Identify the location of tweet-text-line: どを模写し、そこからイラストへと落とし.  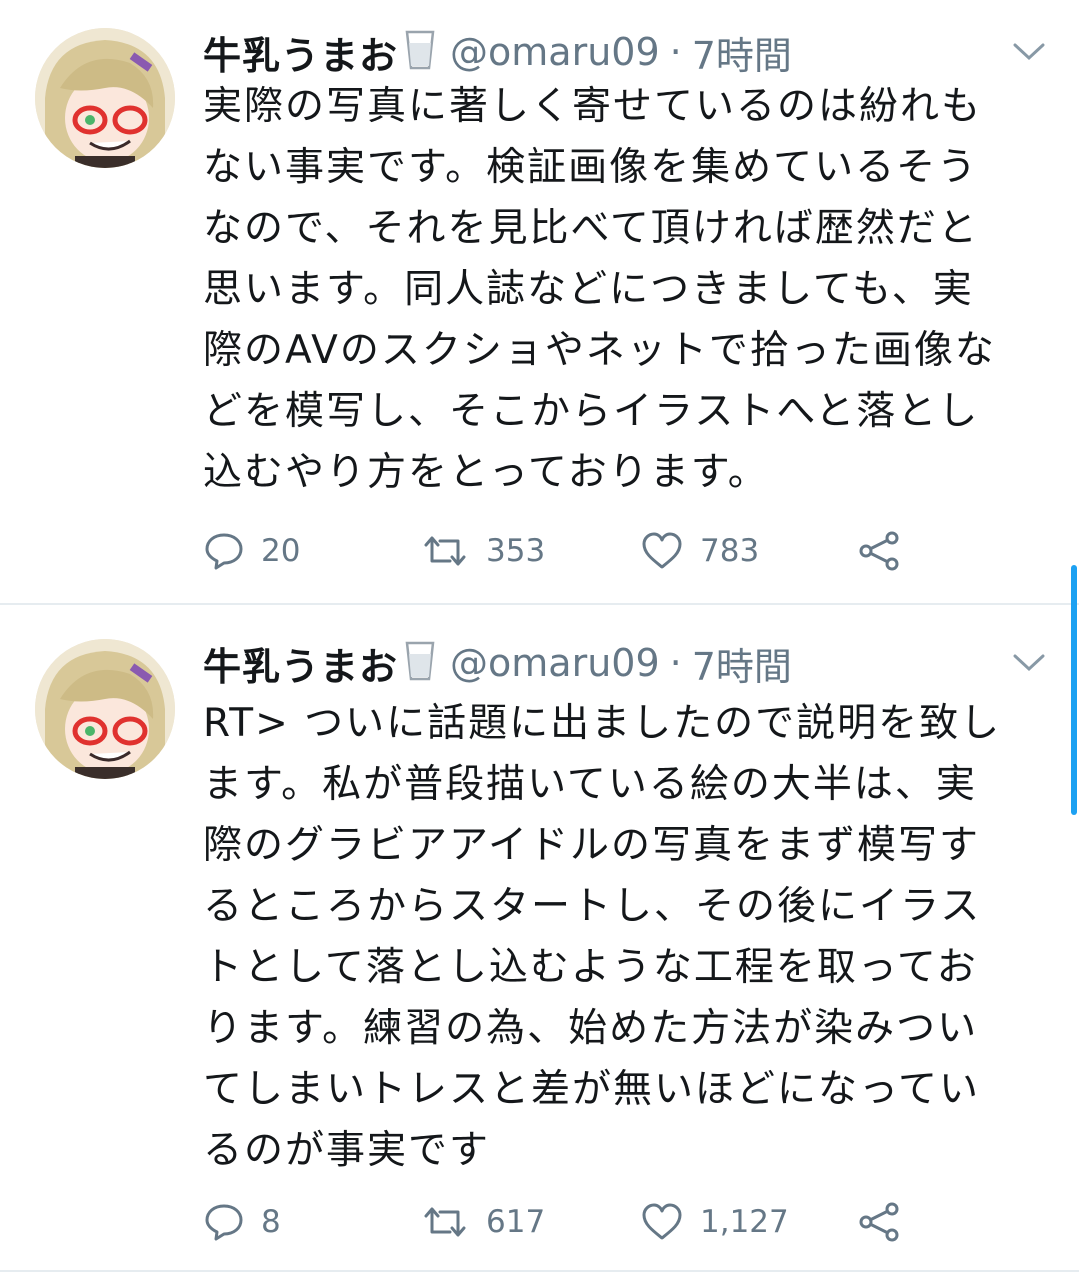
(591, 411).